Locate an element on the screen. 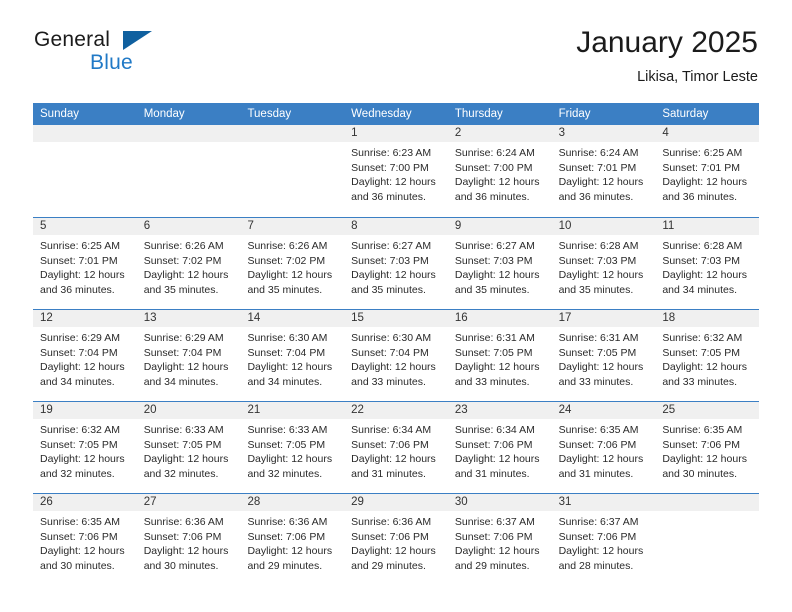  brand-logo: General Blue is located at coordinates (144, 58).